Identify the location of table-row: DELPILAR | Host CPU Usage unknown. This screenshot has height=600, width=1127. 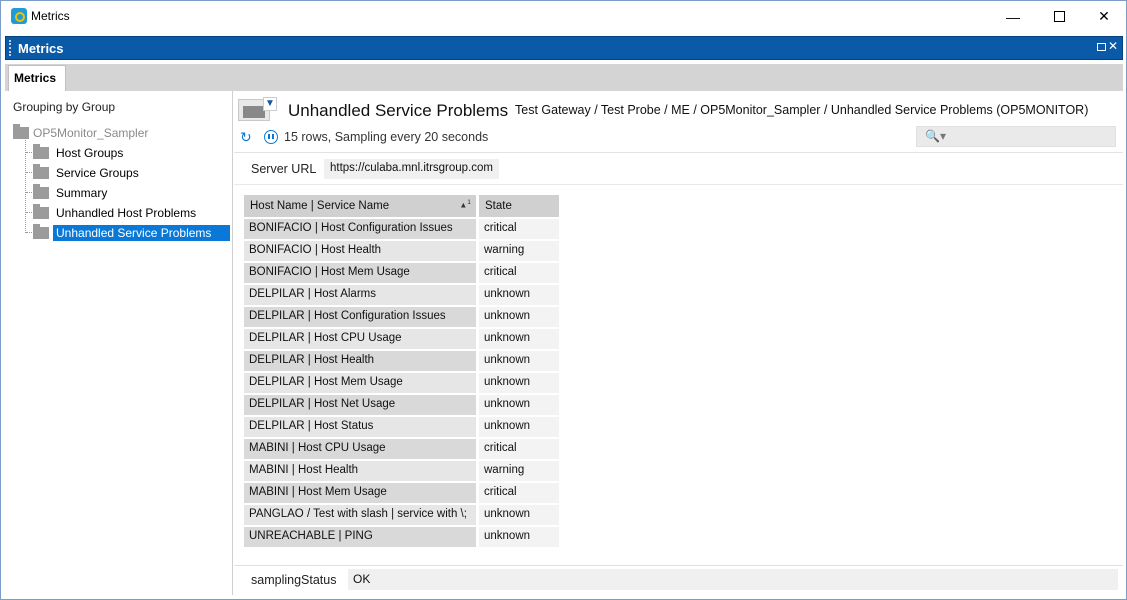
(401, 340).